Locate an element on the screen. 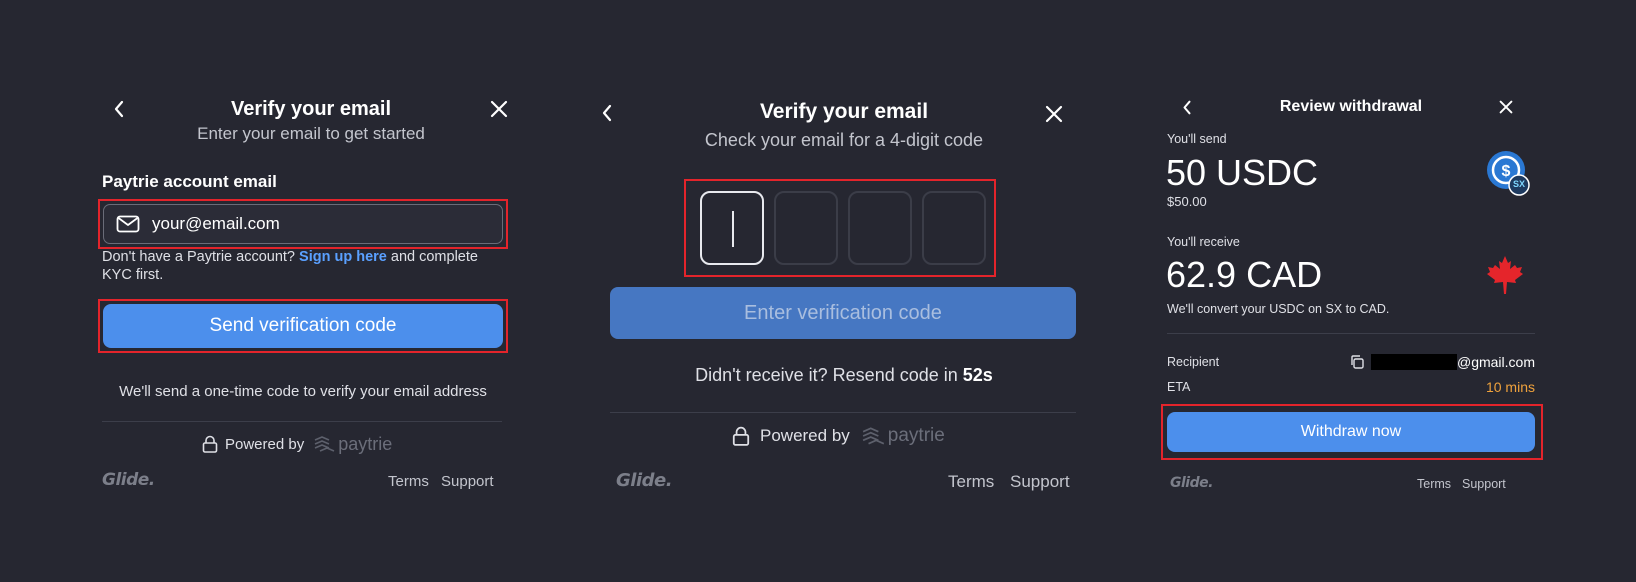 The image size is (1636, 582). email-input: your@email.com is located at coordinates (303, 224).